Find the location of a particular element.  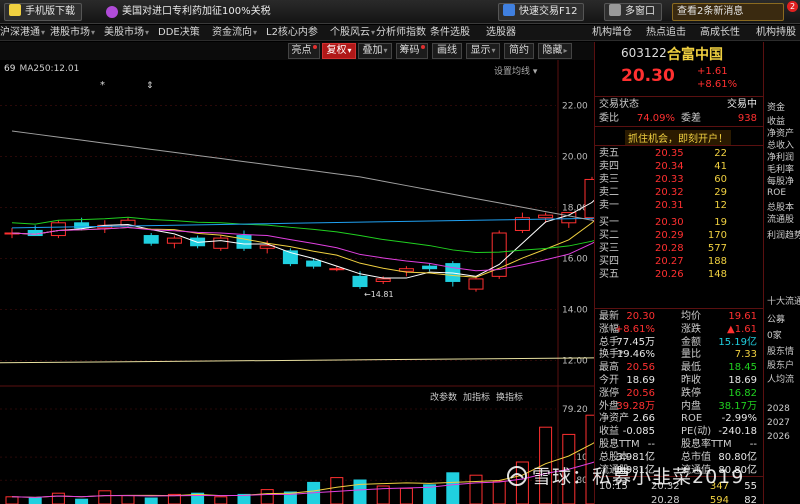

bid-row: 买一 20.30 19 is located at coordinates (679, 223).